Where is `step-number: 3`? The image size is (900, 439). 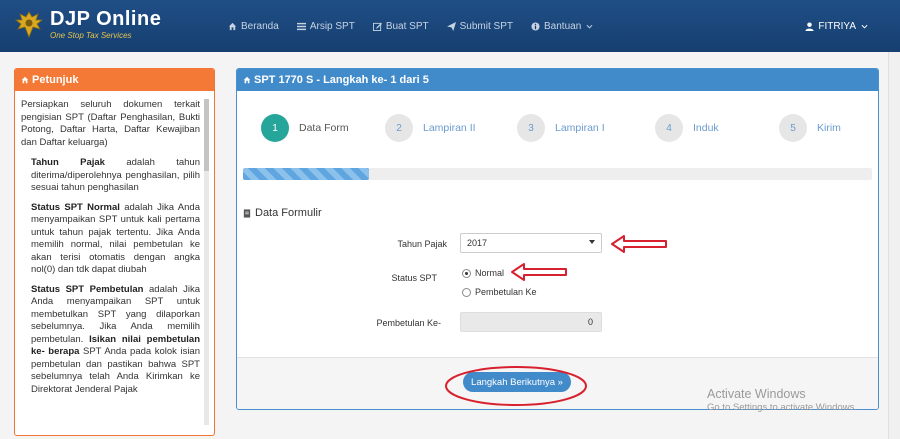
step-number: 3 is located at coordinates (531, 128).